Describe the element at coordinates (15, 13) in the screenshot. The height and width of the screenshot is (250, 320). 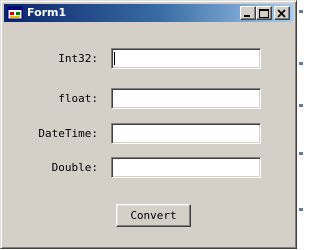
I see `app-form-icon` at that location.